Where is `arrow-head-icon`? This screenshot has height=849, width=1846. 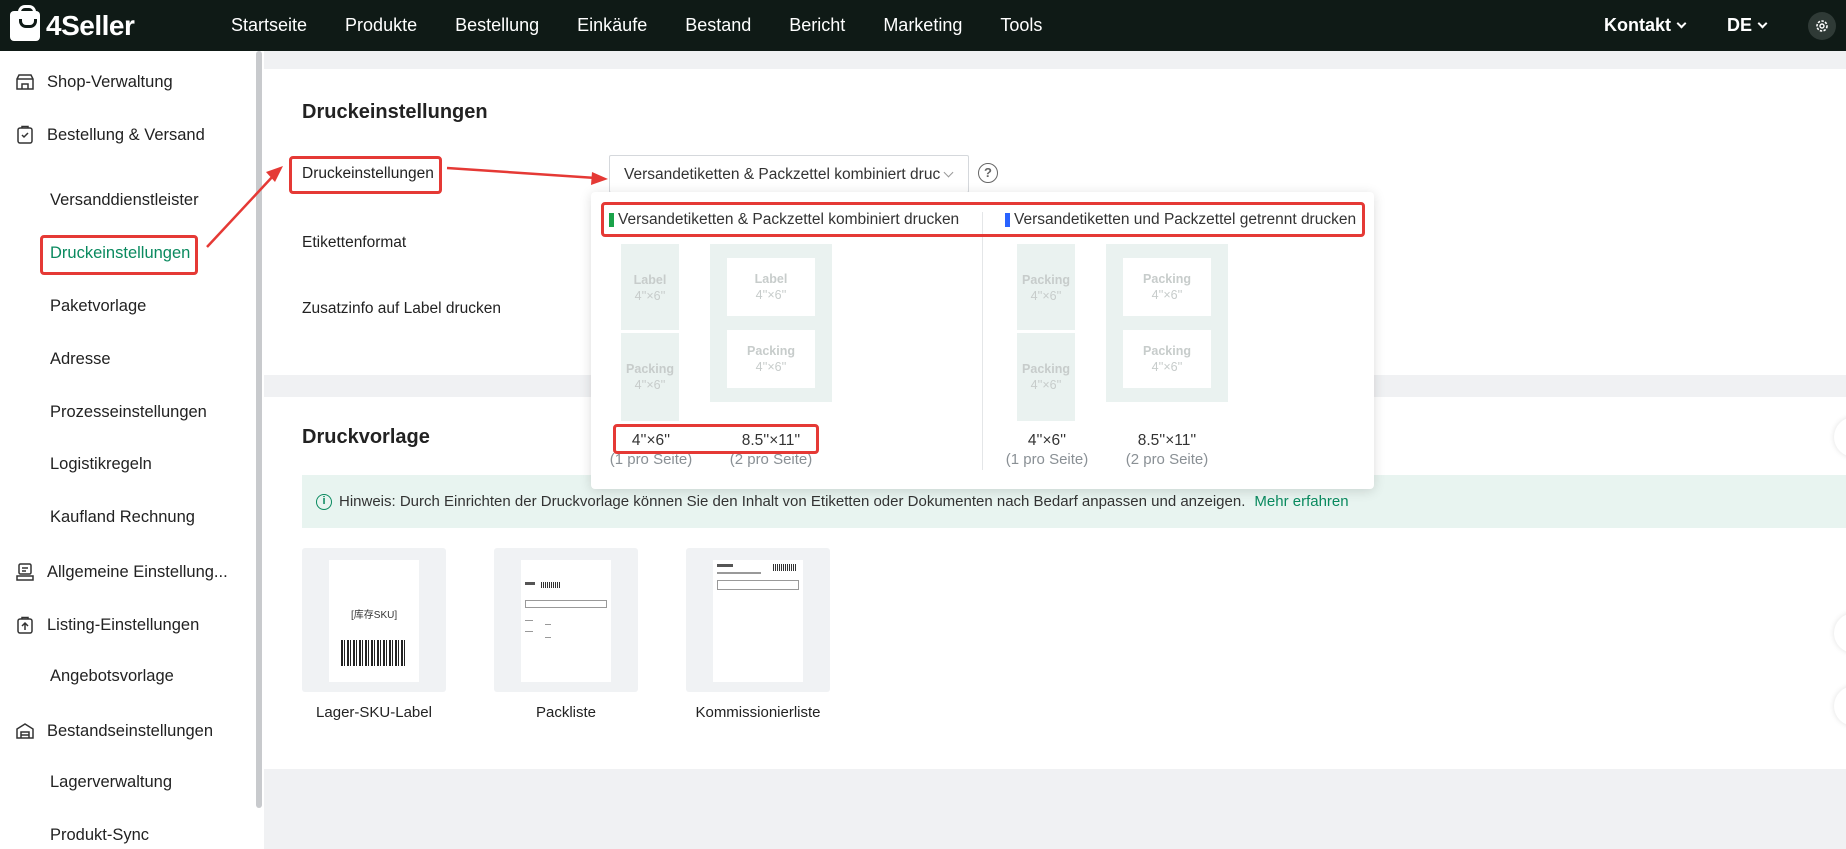
arrow-head-icon is located at coordinates (599, 178).